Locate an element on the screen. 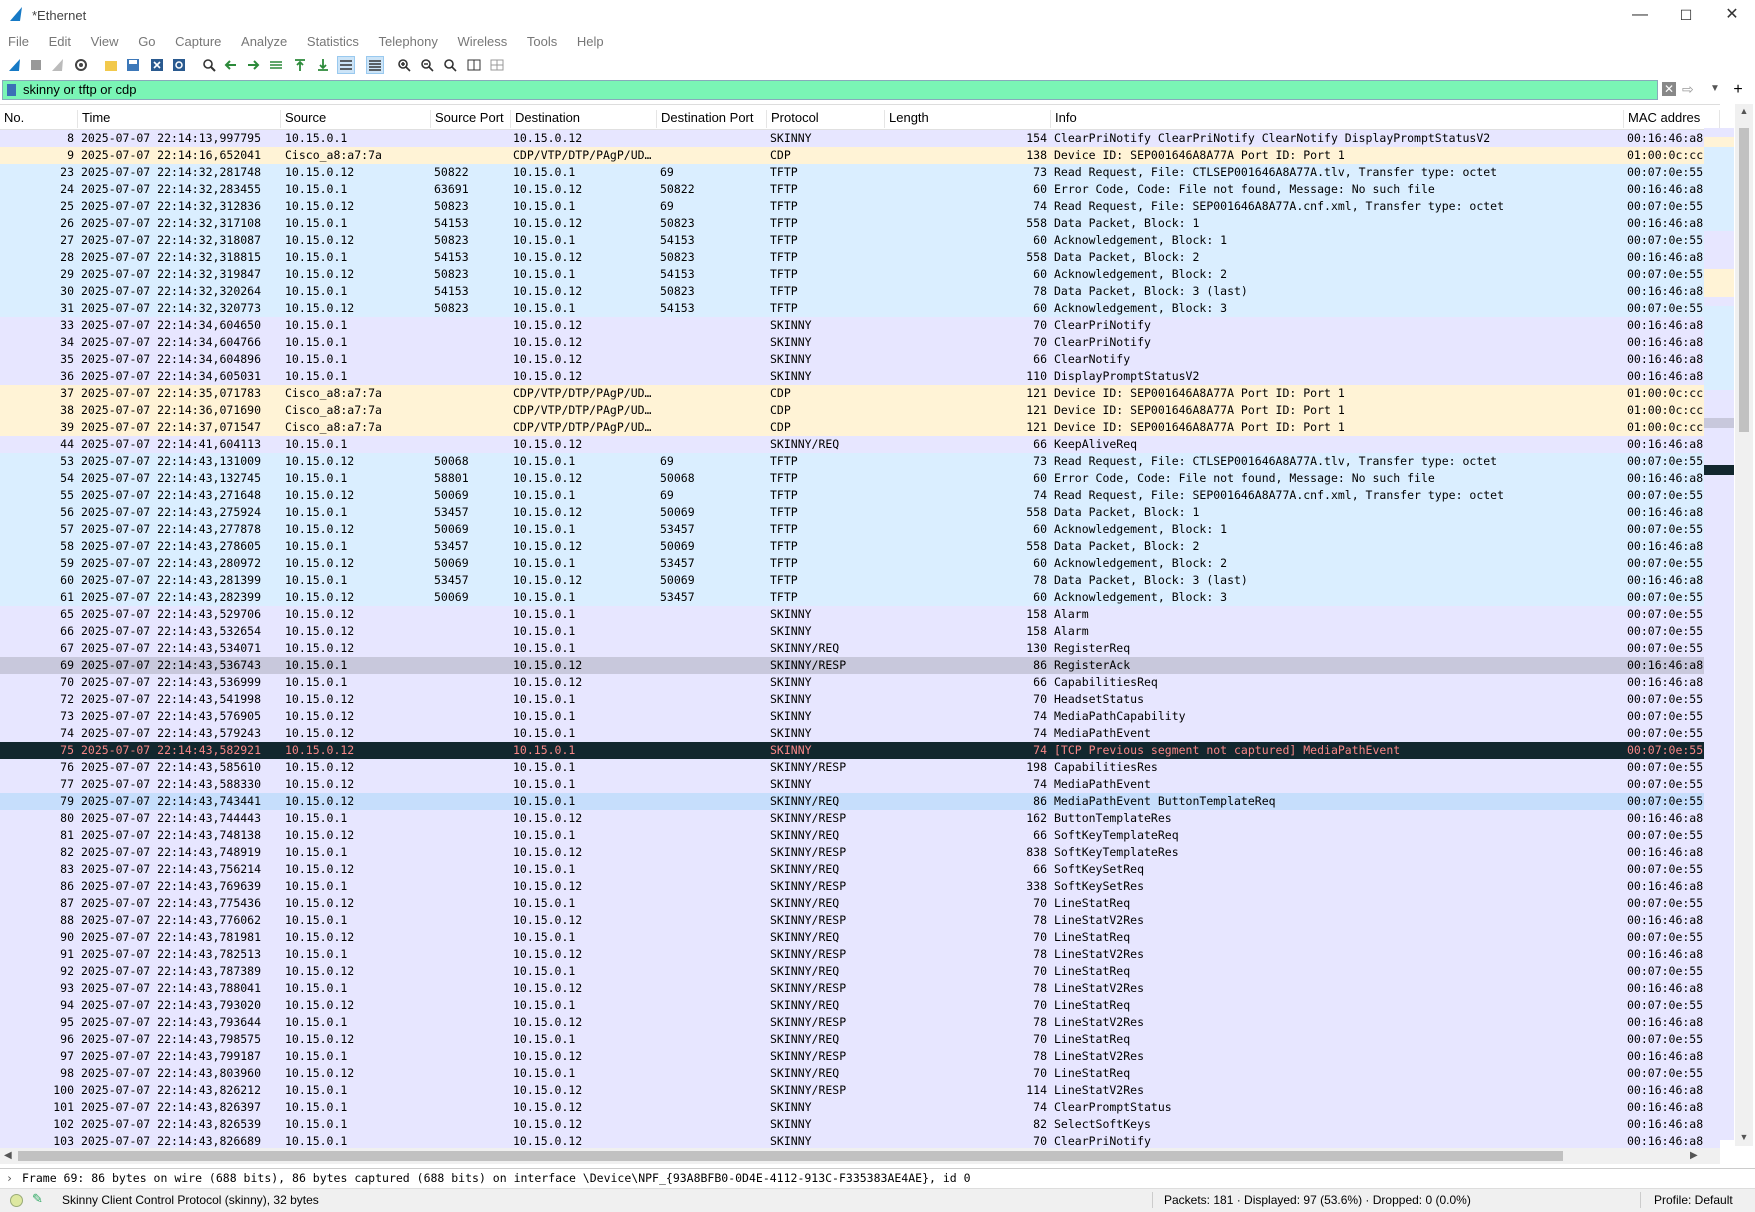  save-file-icon is located at coordinates (133, 65).